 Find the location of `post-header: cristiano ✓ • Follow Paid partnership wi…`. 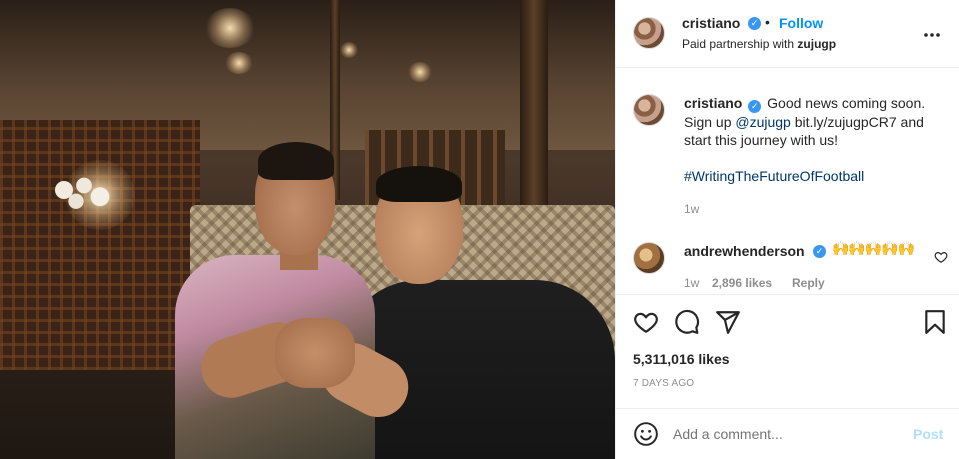

post-header: cristiano ✓ • Follow Paid partnership wi… is located at coordinates (787, 34).